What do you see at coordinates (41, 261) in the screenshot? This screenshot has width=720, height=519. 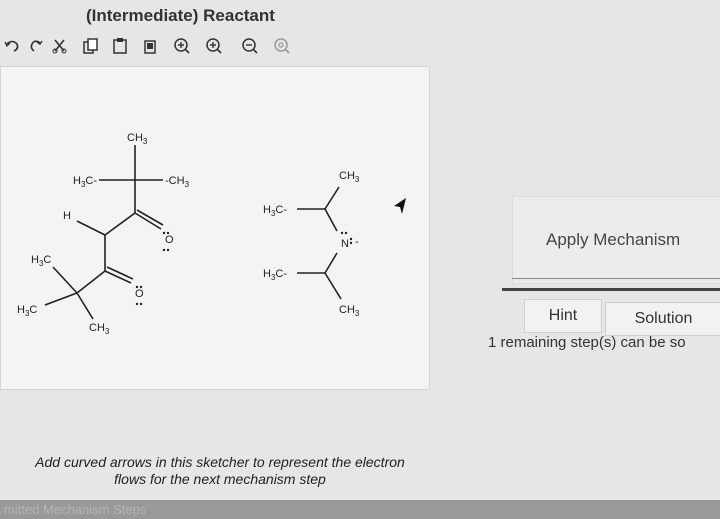 I see `label-h3c-left: H3C` at bounding box center [41, 261].